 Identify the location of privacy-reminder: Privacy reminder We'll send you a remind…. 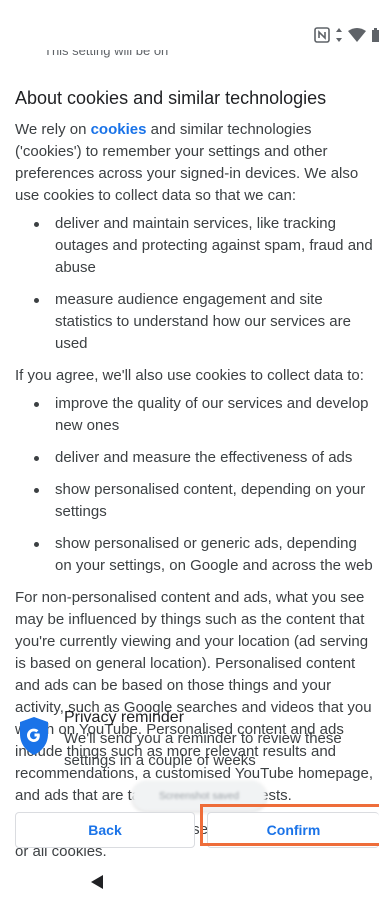
(198, 740).